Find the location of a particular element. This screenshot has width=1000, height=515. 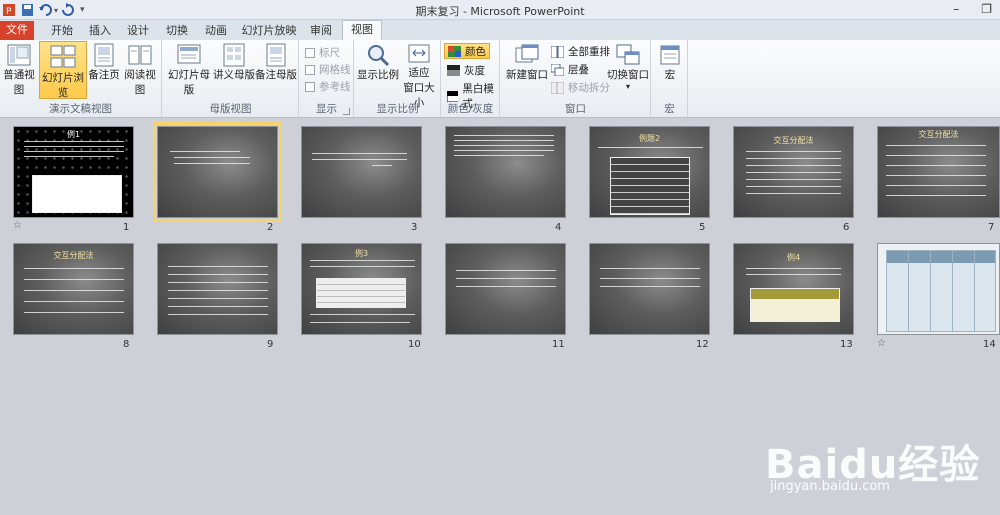

slide-7-title: 交互分配法 is located at coordinates (938, 134).